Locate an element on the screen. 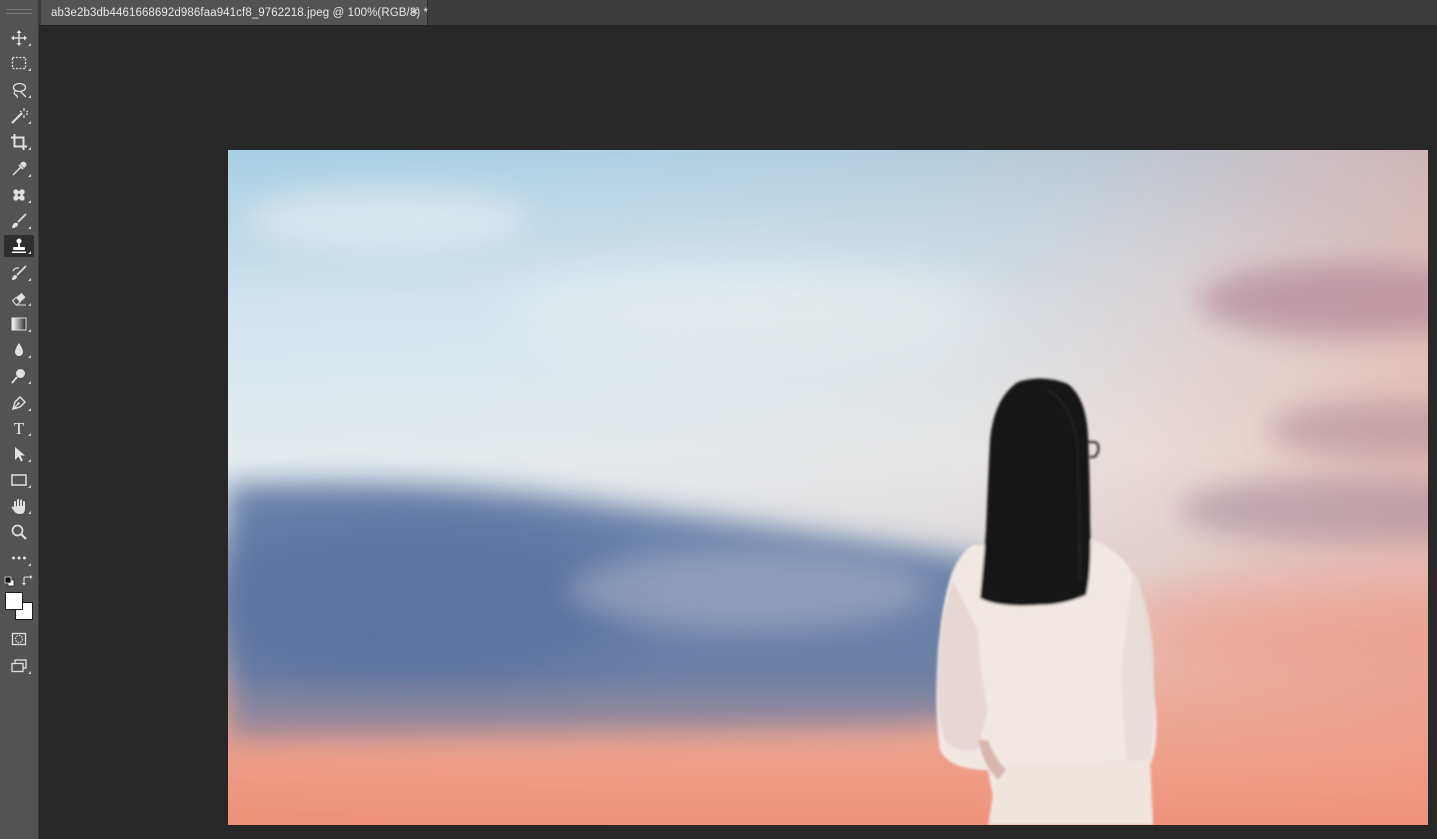 This screenshot has width=1437, height=839. marquee-icon is located at coordinates (19, 63).